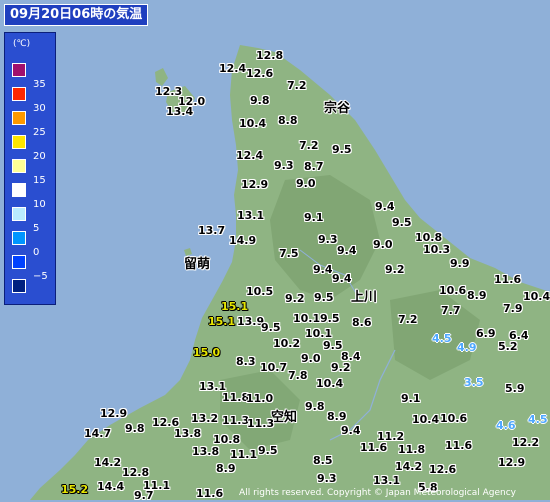  Describe the element at coordinates (206, 451) in the screenshot. I see `temperature-value: 13.8` at that location.